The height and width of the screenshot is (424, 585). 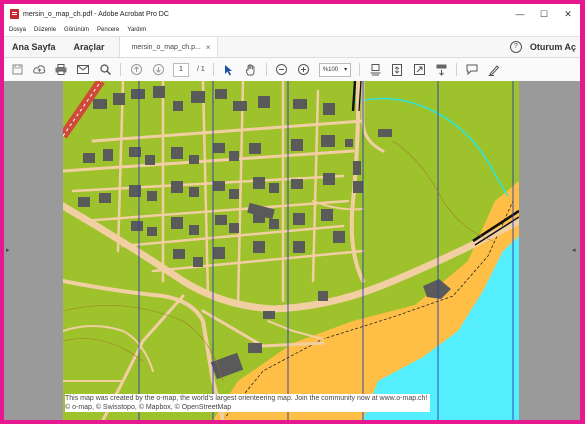 I want to click on help-icon: ?, so click(x=515, y=47).